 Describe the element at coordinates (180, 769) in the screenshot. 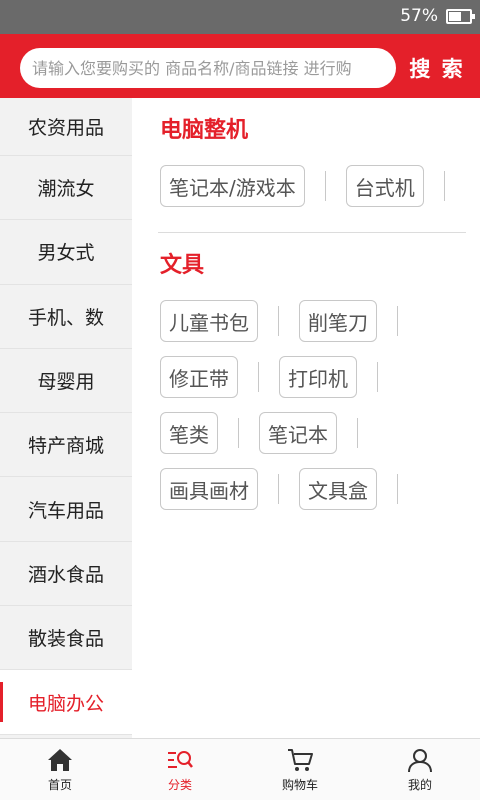

I see `nav-category: 分类` at that location.